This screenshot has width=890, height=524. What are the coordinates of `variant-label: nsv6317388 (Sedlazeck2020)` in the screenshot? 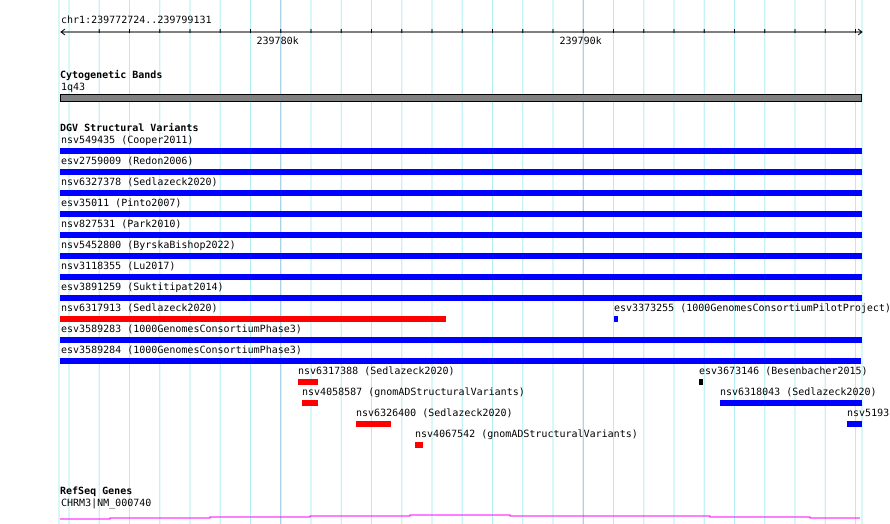 It's located at (376, 372).